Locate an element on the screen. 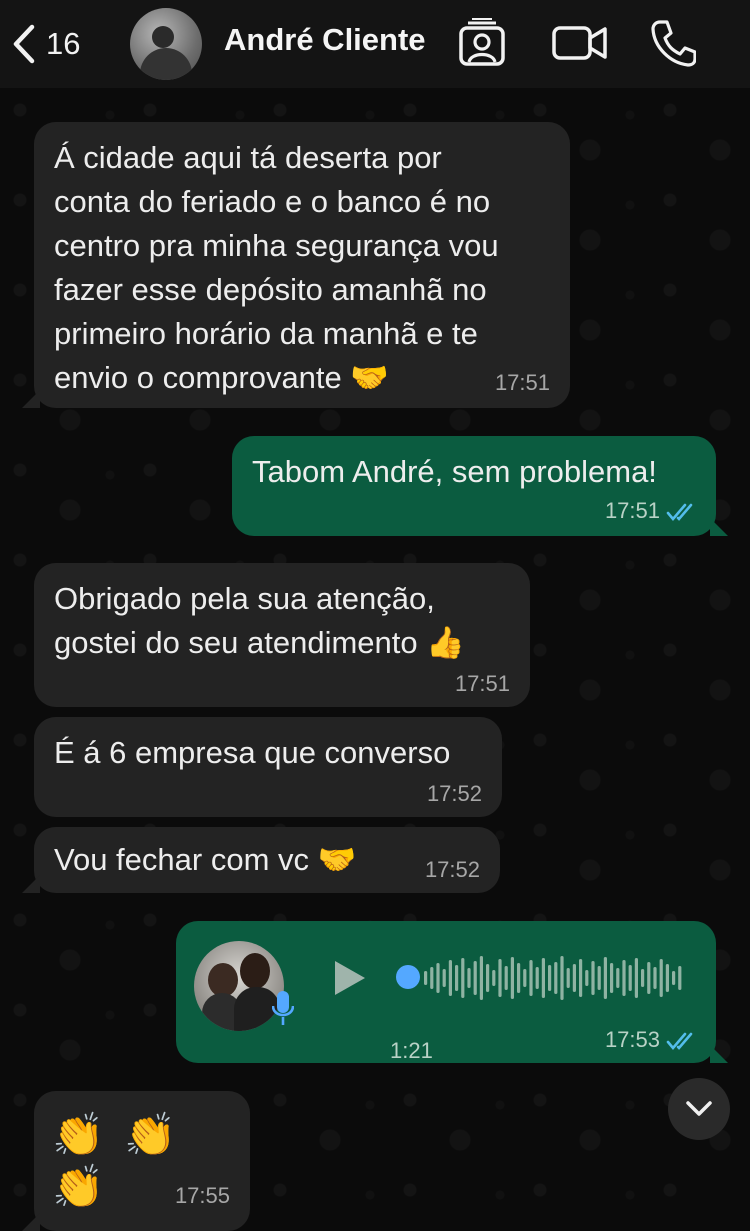 The height and width of the screenshot is (1231, 750). contact-avatar is located at coordinates (166, 44).